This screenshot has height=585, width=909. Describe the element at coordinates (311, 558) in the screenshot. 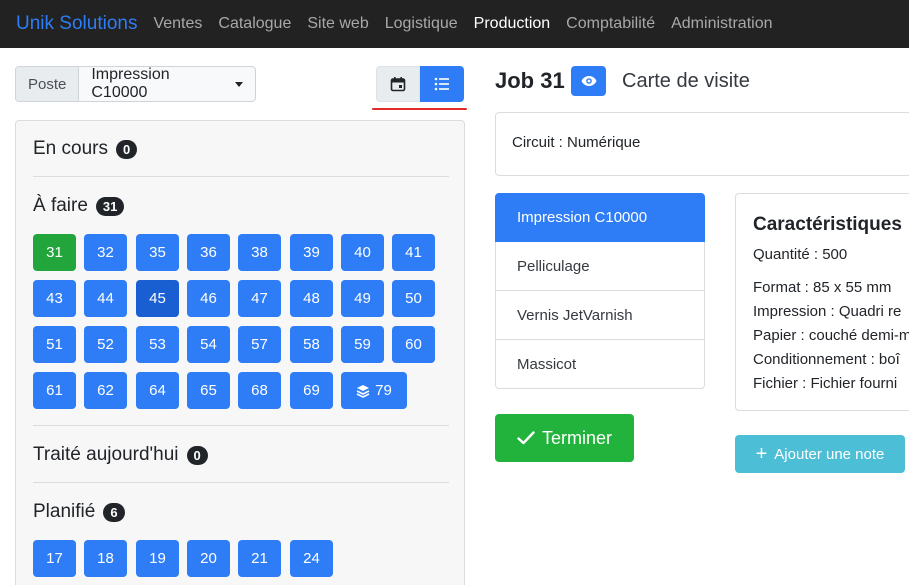

I see `job-button: 24` at that location.